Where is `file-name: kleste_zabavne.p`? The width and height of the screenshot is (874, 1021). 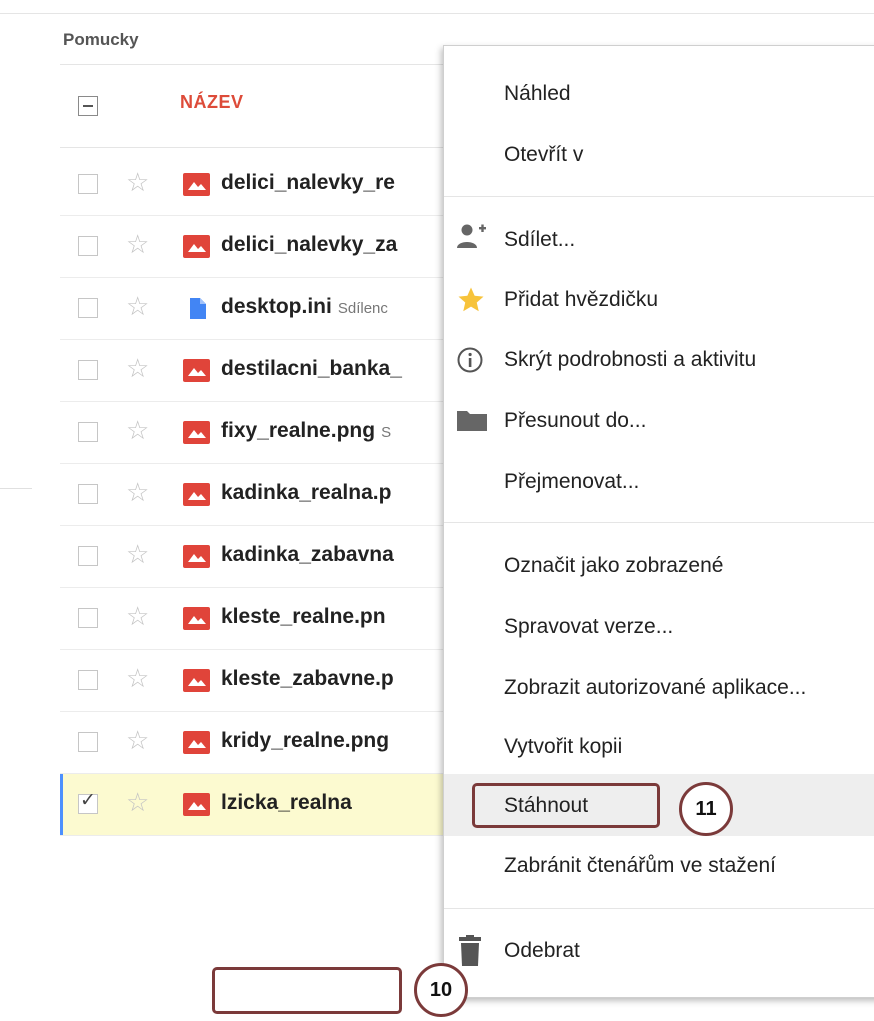
file-name: kleste_zabavne.p is located at coordinates (310, 679).